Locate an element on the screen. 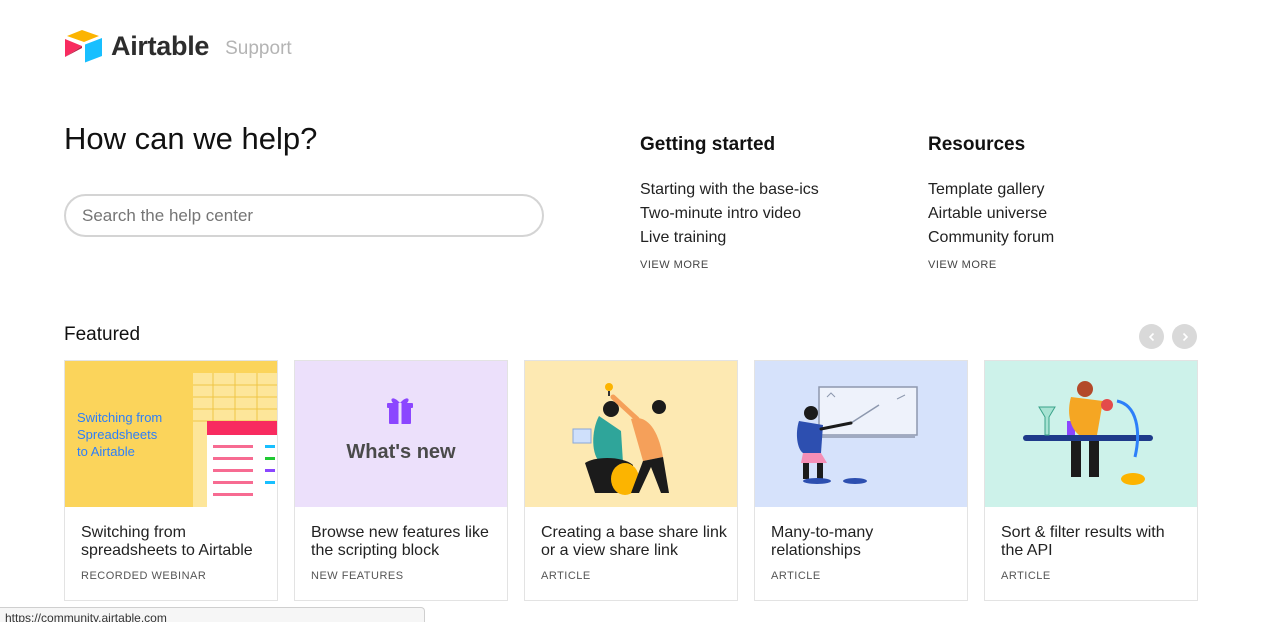 This screenshot has height=622, width=1280. airtable-logo: Airtable Support is located at coordinates (178, 46).